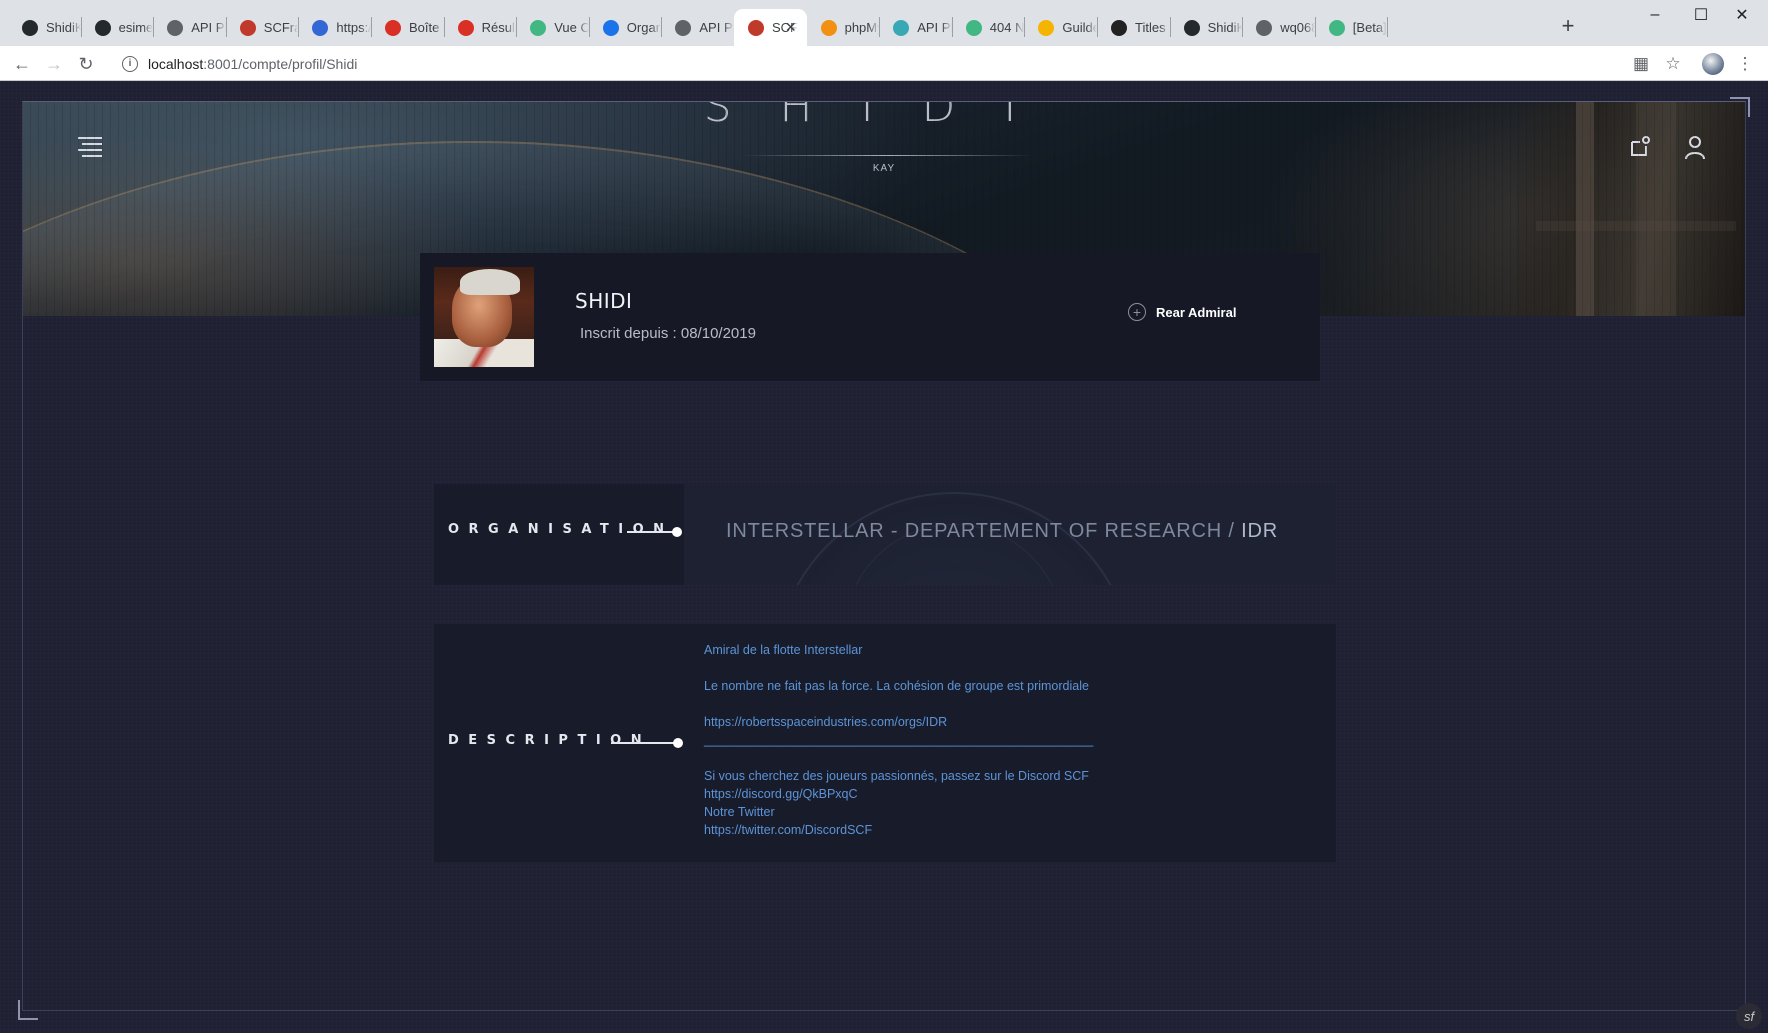 This screenshot has width=1768, height=1033. I want to click on frame-corner-tr, so click(1740, 107).